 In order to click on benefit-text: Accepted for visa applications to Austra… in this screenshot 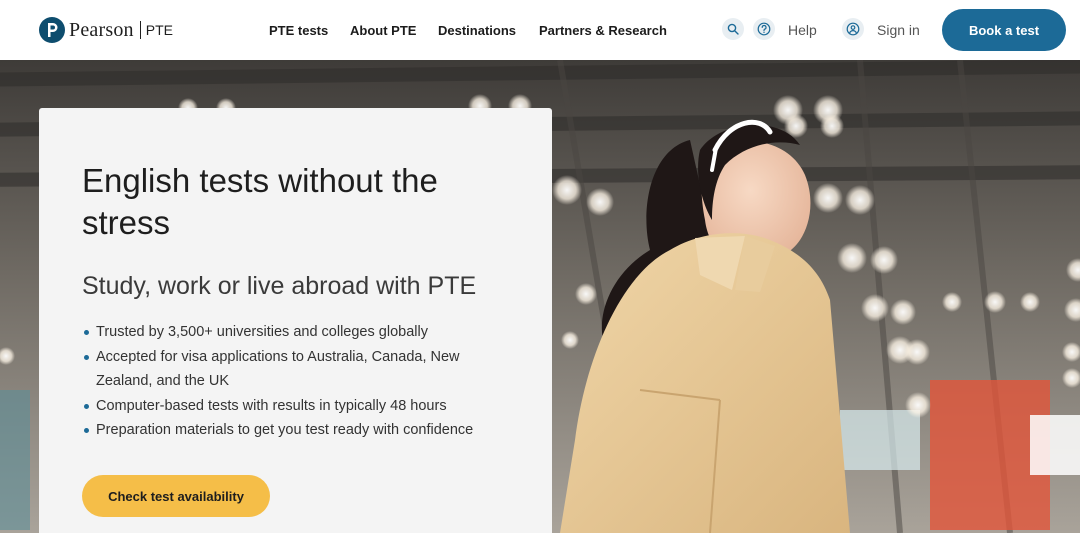, I will do `click(278, 369)`.